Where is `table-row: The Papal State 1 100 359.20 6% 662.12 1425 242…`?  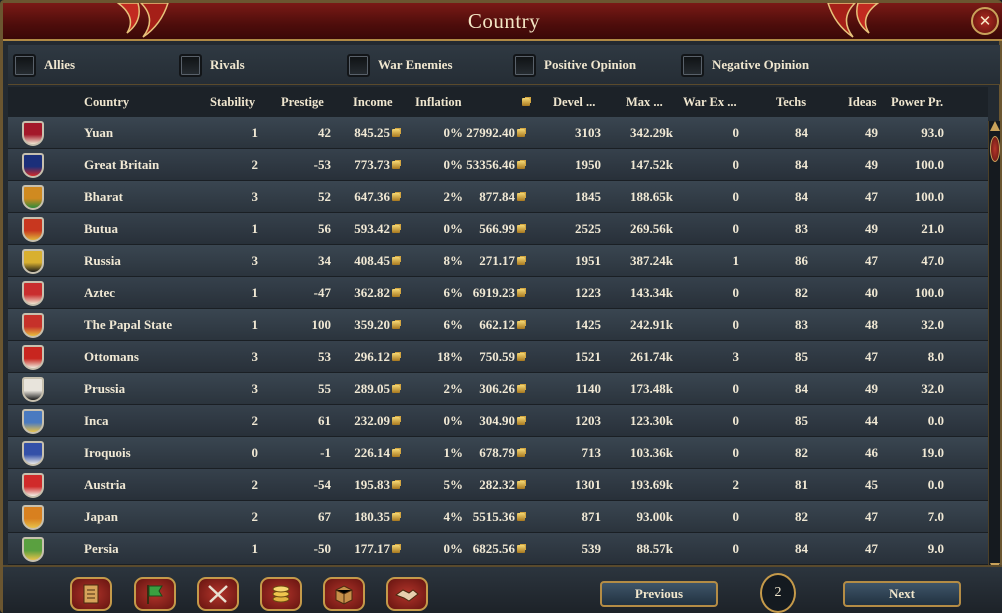 table-row: The Papal State 1 100 359.20 6% 662.12 1425 242… is located at coordinates (498, 325).